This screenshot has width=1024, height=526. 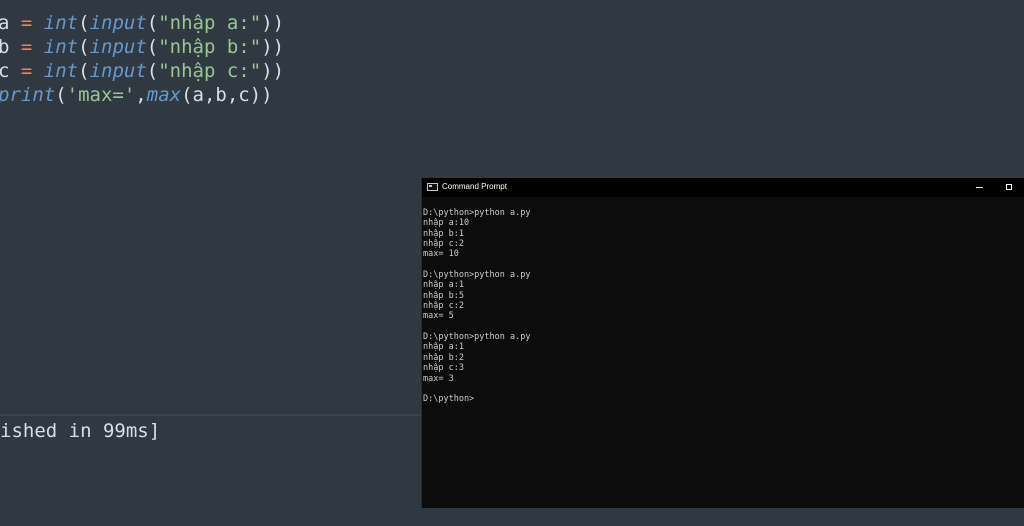 I want to click on minimize-button, so click(x=980, y=187).